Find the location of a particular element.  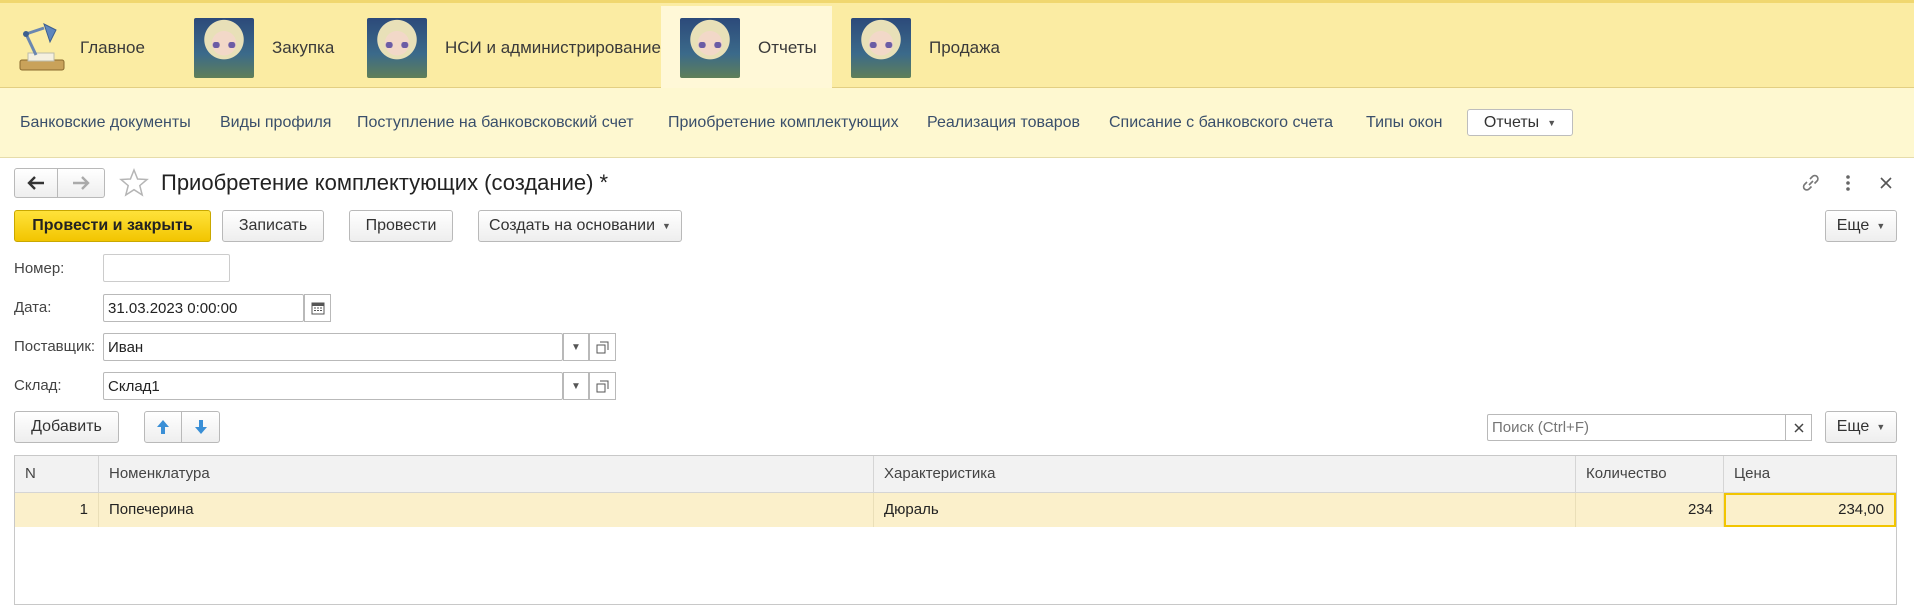

page-title: Приобретение комплектующих (создание) * is located at coordinates (385, 182).